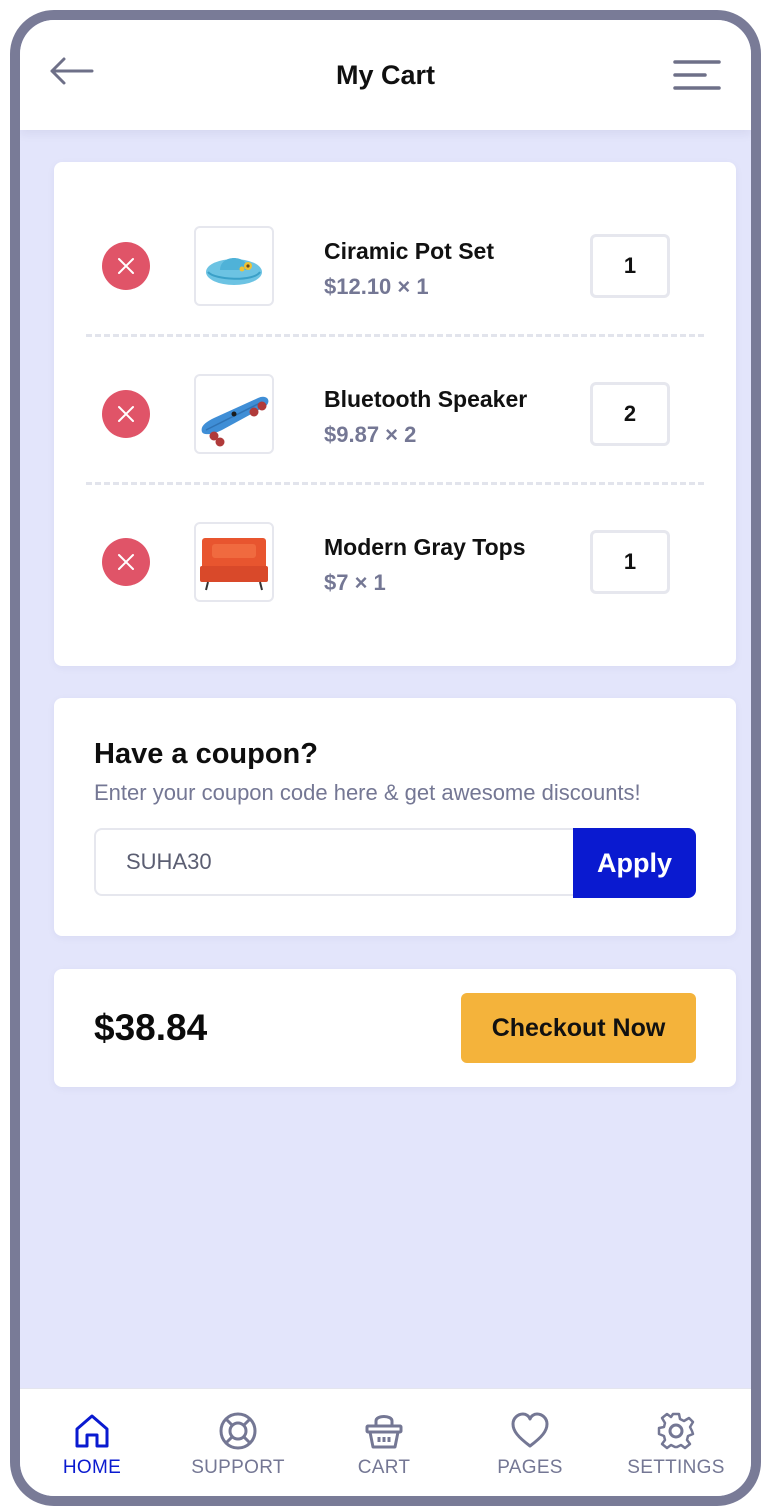  What do you see at coordinates (206, 754) in the screenshot?
I see `coupon-title: Have a coupon?` at bounding box center [206, 754].